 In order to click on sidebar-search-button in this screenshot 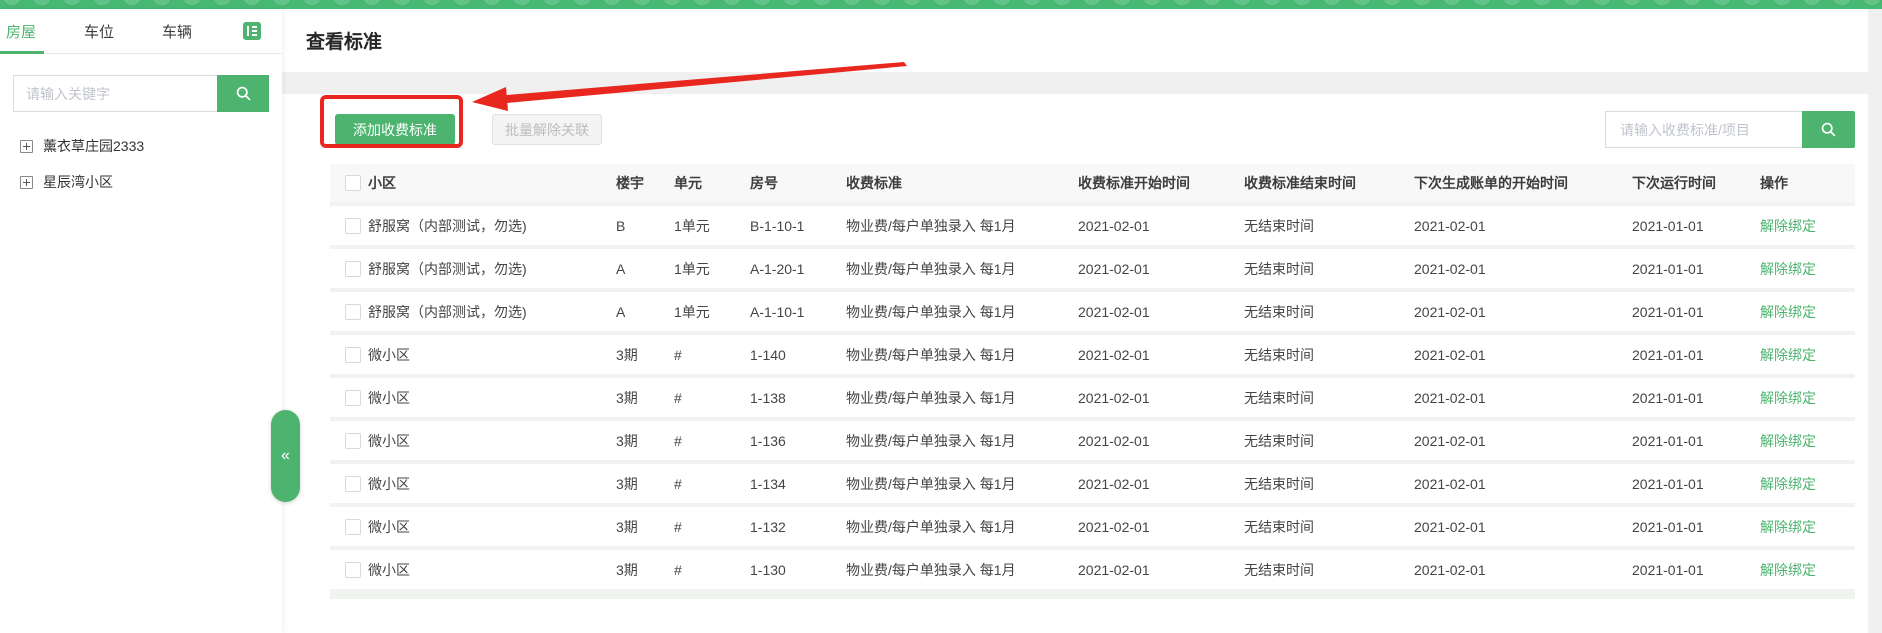, I will do `click(243, 93)`.